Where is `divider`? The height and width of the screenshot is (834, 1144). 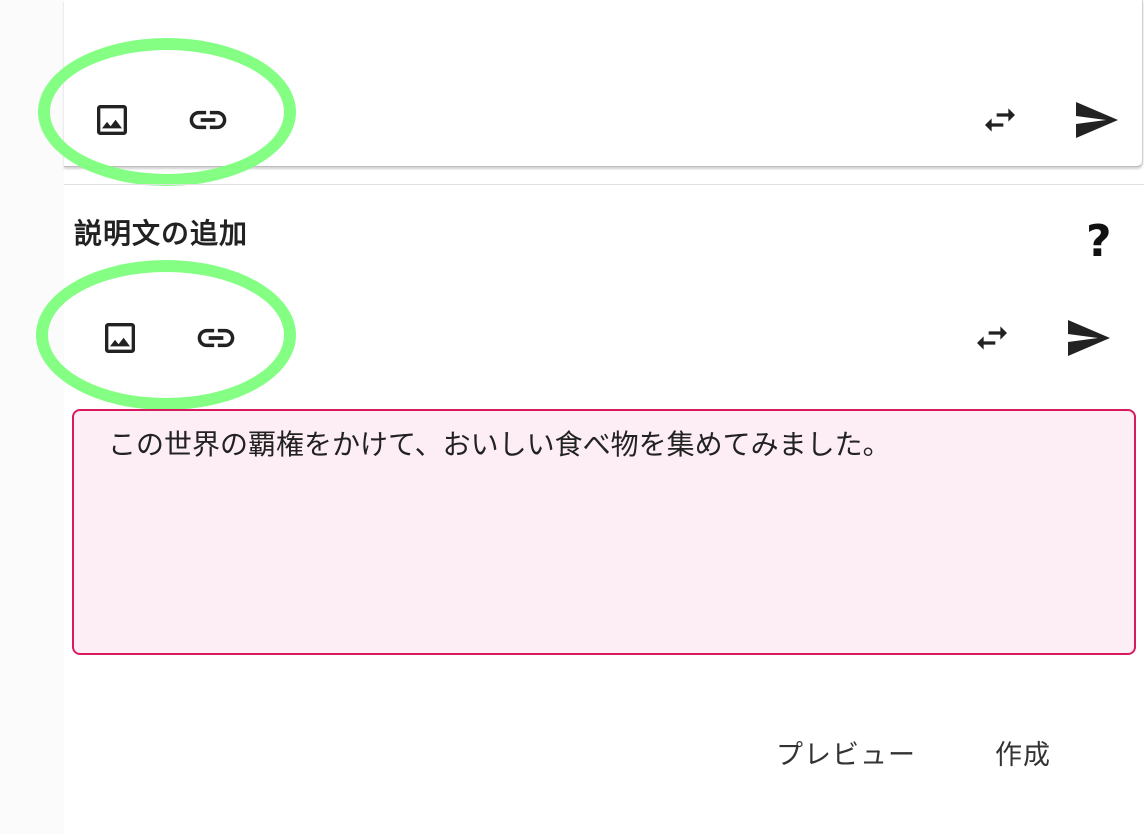
divider is located at coordinates (604, 184).